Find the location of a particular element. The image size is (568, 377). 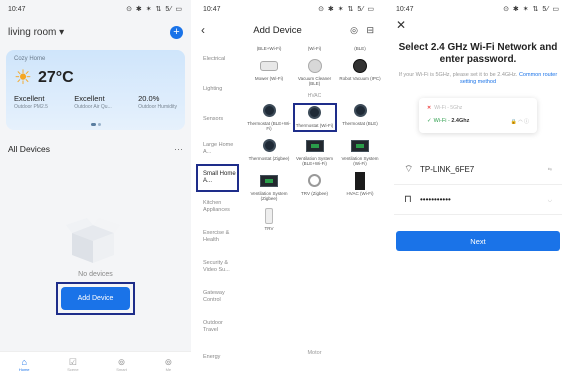

device-tile: HVAC (Wi-Fi) is located at coordinates (360, 186).